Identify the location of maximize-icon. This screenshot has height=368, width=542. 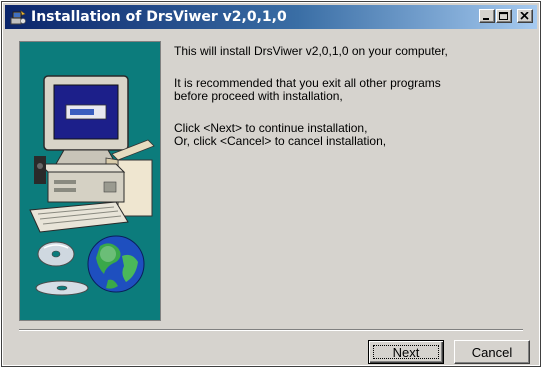
(504, 16).